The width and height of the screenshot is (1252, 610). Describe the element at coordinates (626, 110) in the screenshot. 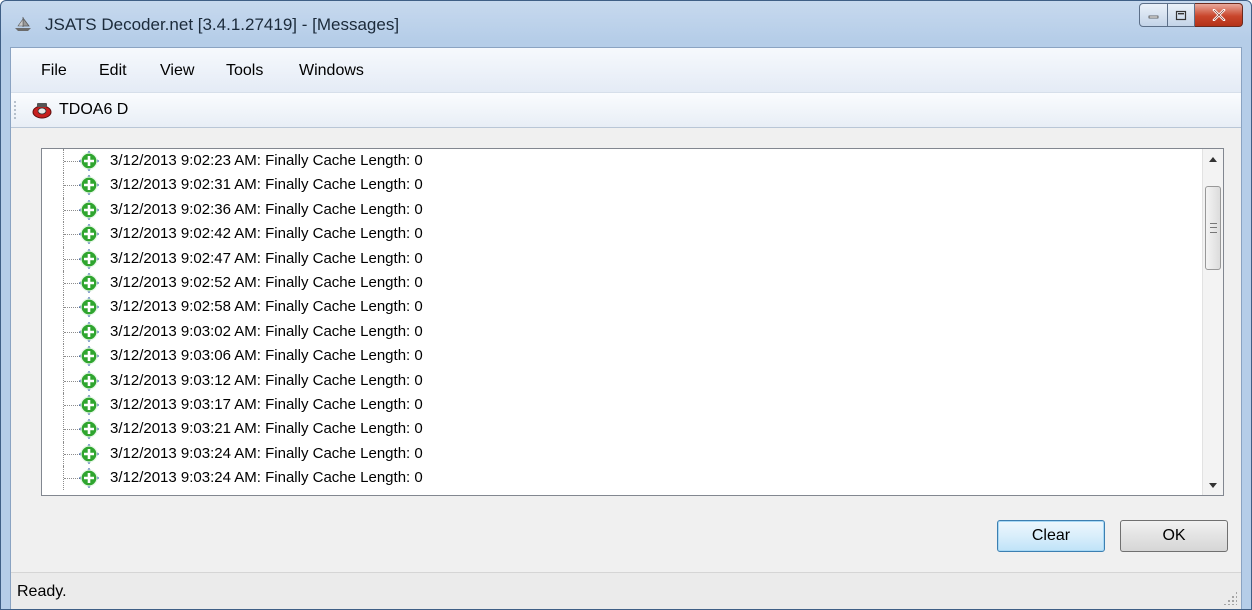

I see `toolbar: TDOA6 D` at that location.